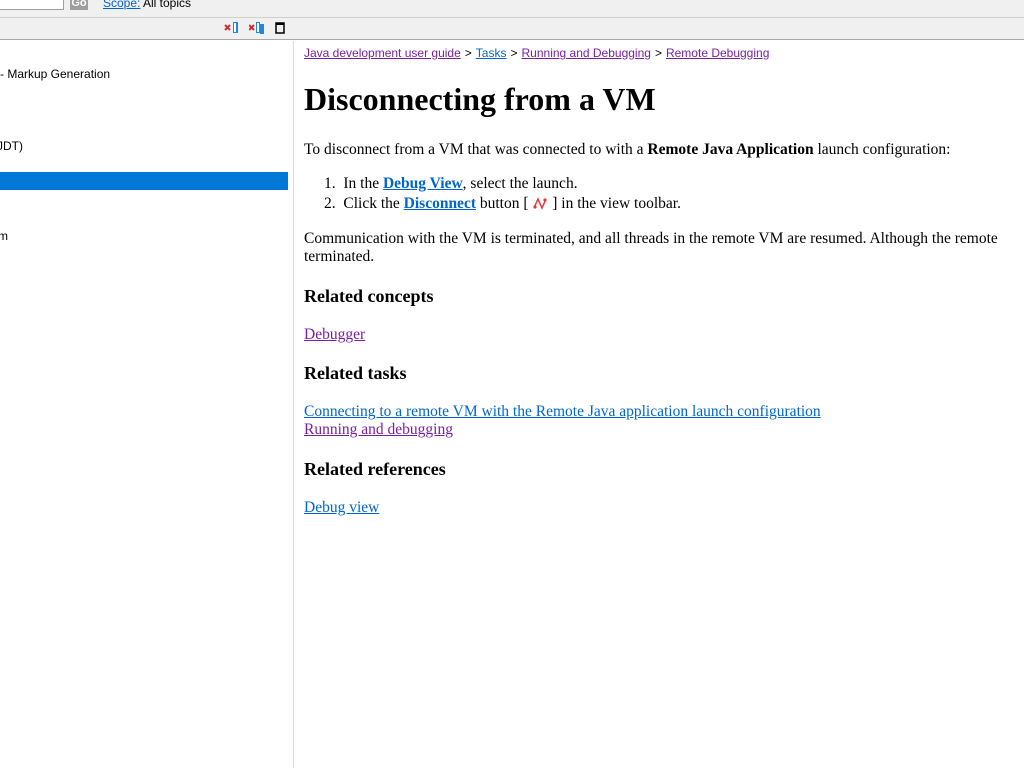 The height and width of the screenshot is (768, 1024). What do you see at coordinates (363, 183) in the screenshot?
I see `step-prefix: In the` at bounding box center [363, 183].